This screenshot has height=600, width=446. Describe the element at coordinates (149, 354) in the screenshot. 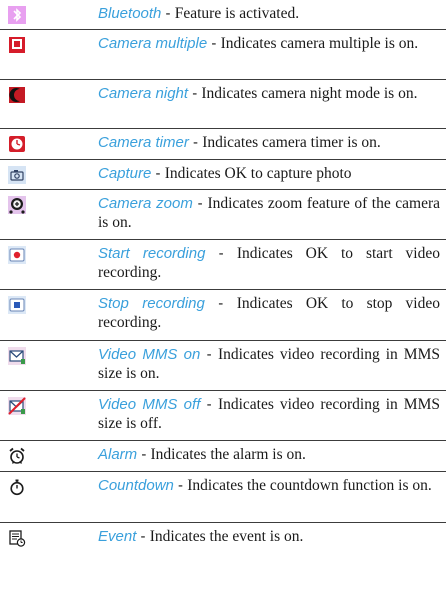

I see `item-term: Video MMS on` at that location.